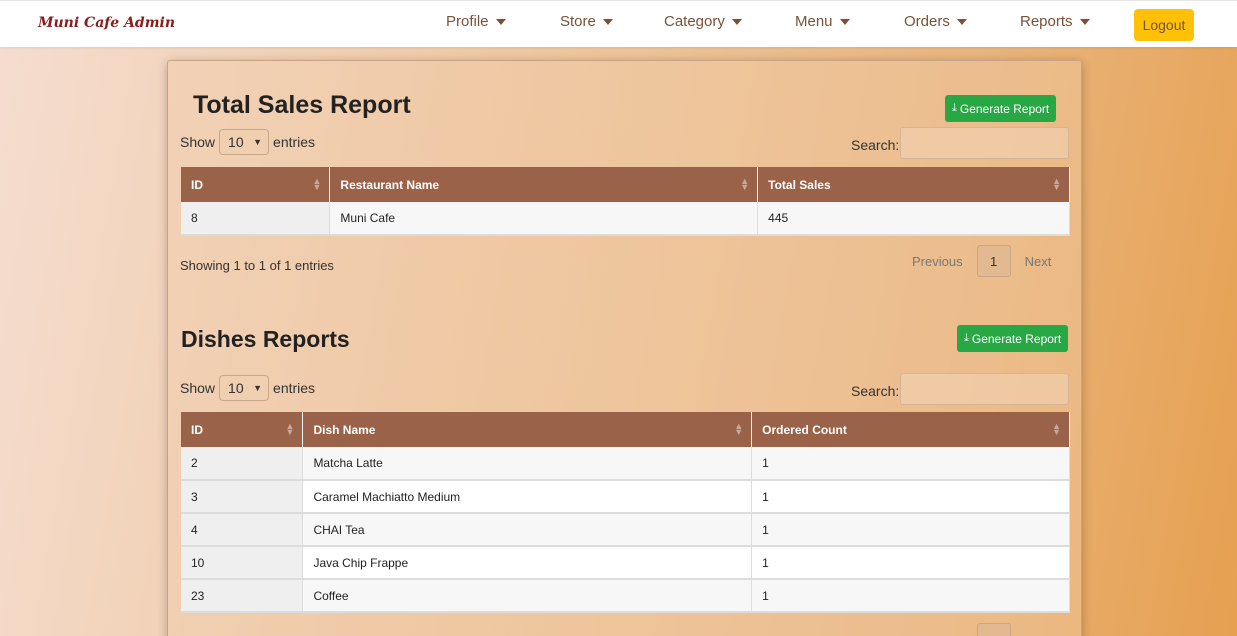 This screenshot has height=636, width=1237. Describe the element at coordinates (390, 184) in the screenshot. I see `sales-col-restaurant-label: Restaurant Name` at that location.